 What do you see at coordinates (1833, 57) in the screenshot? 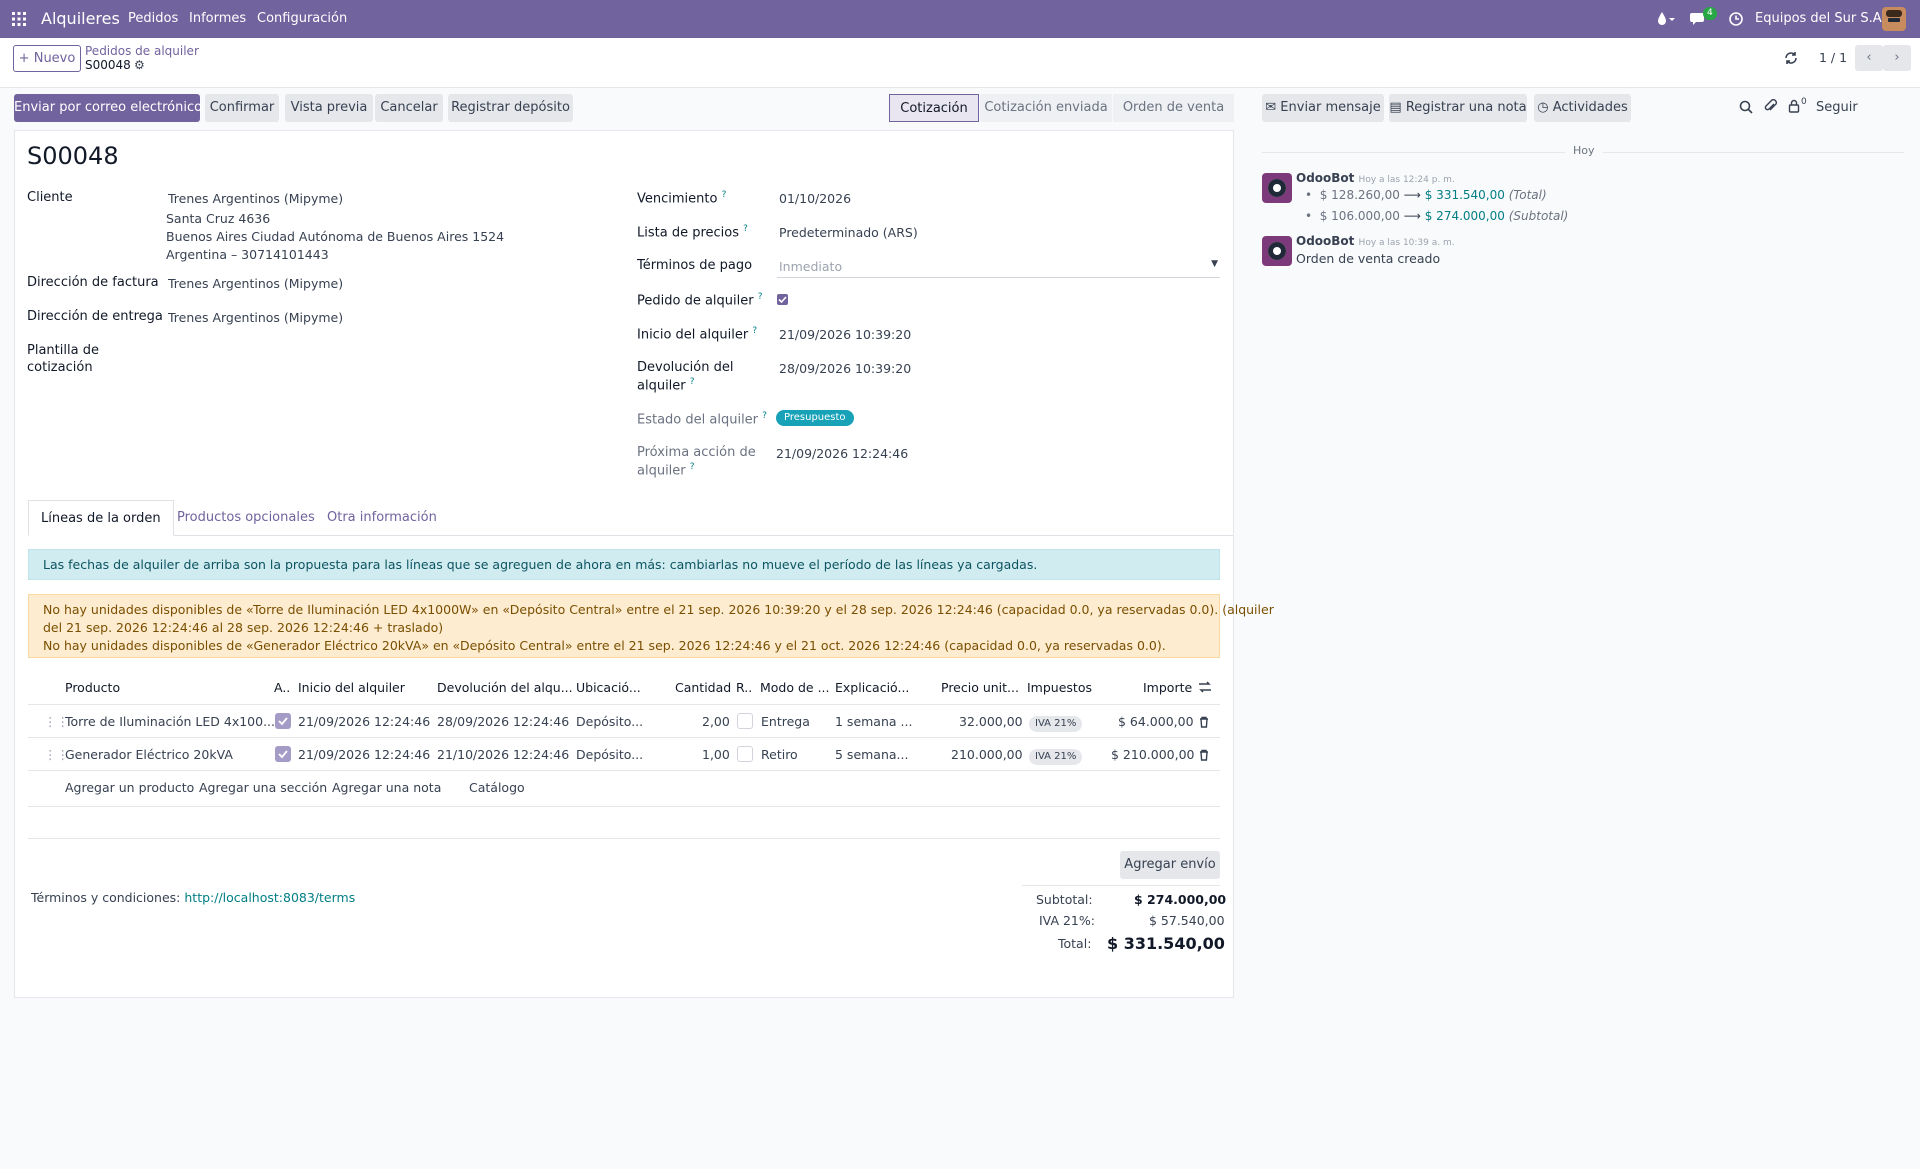
I see `pager-value: 1 / 1` at bounding box center [1833, 57].